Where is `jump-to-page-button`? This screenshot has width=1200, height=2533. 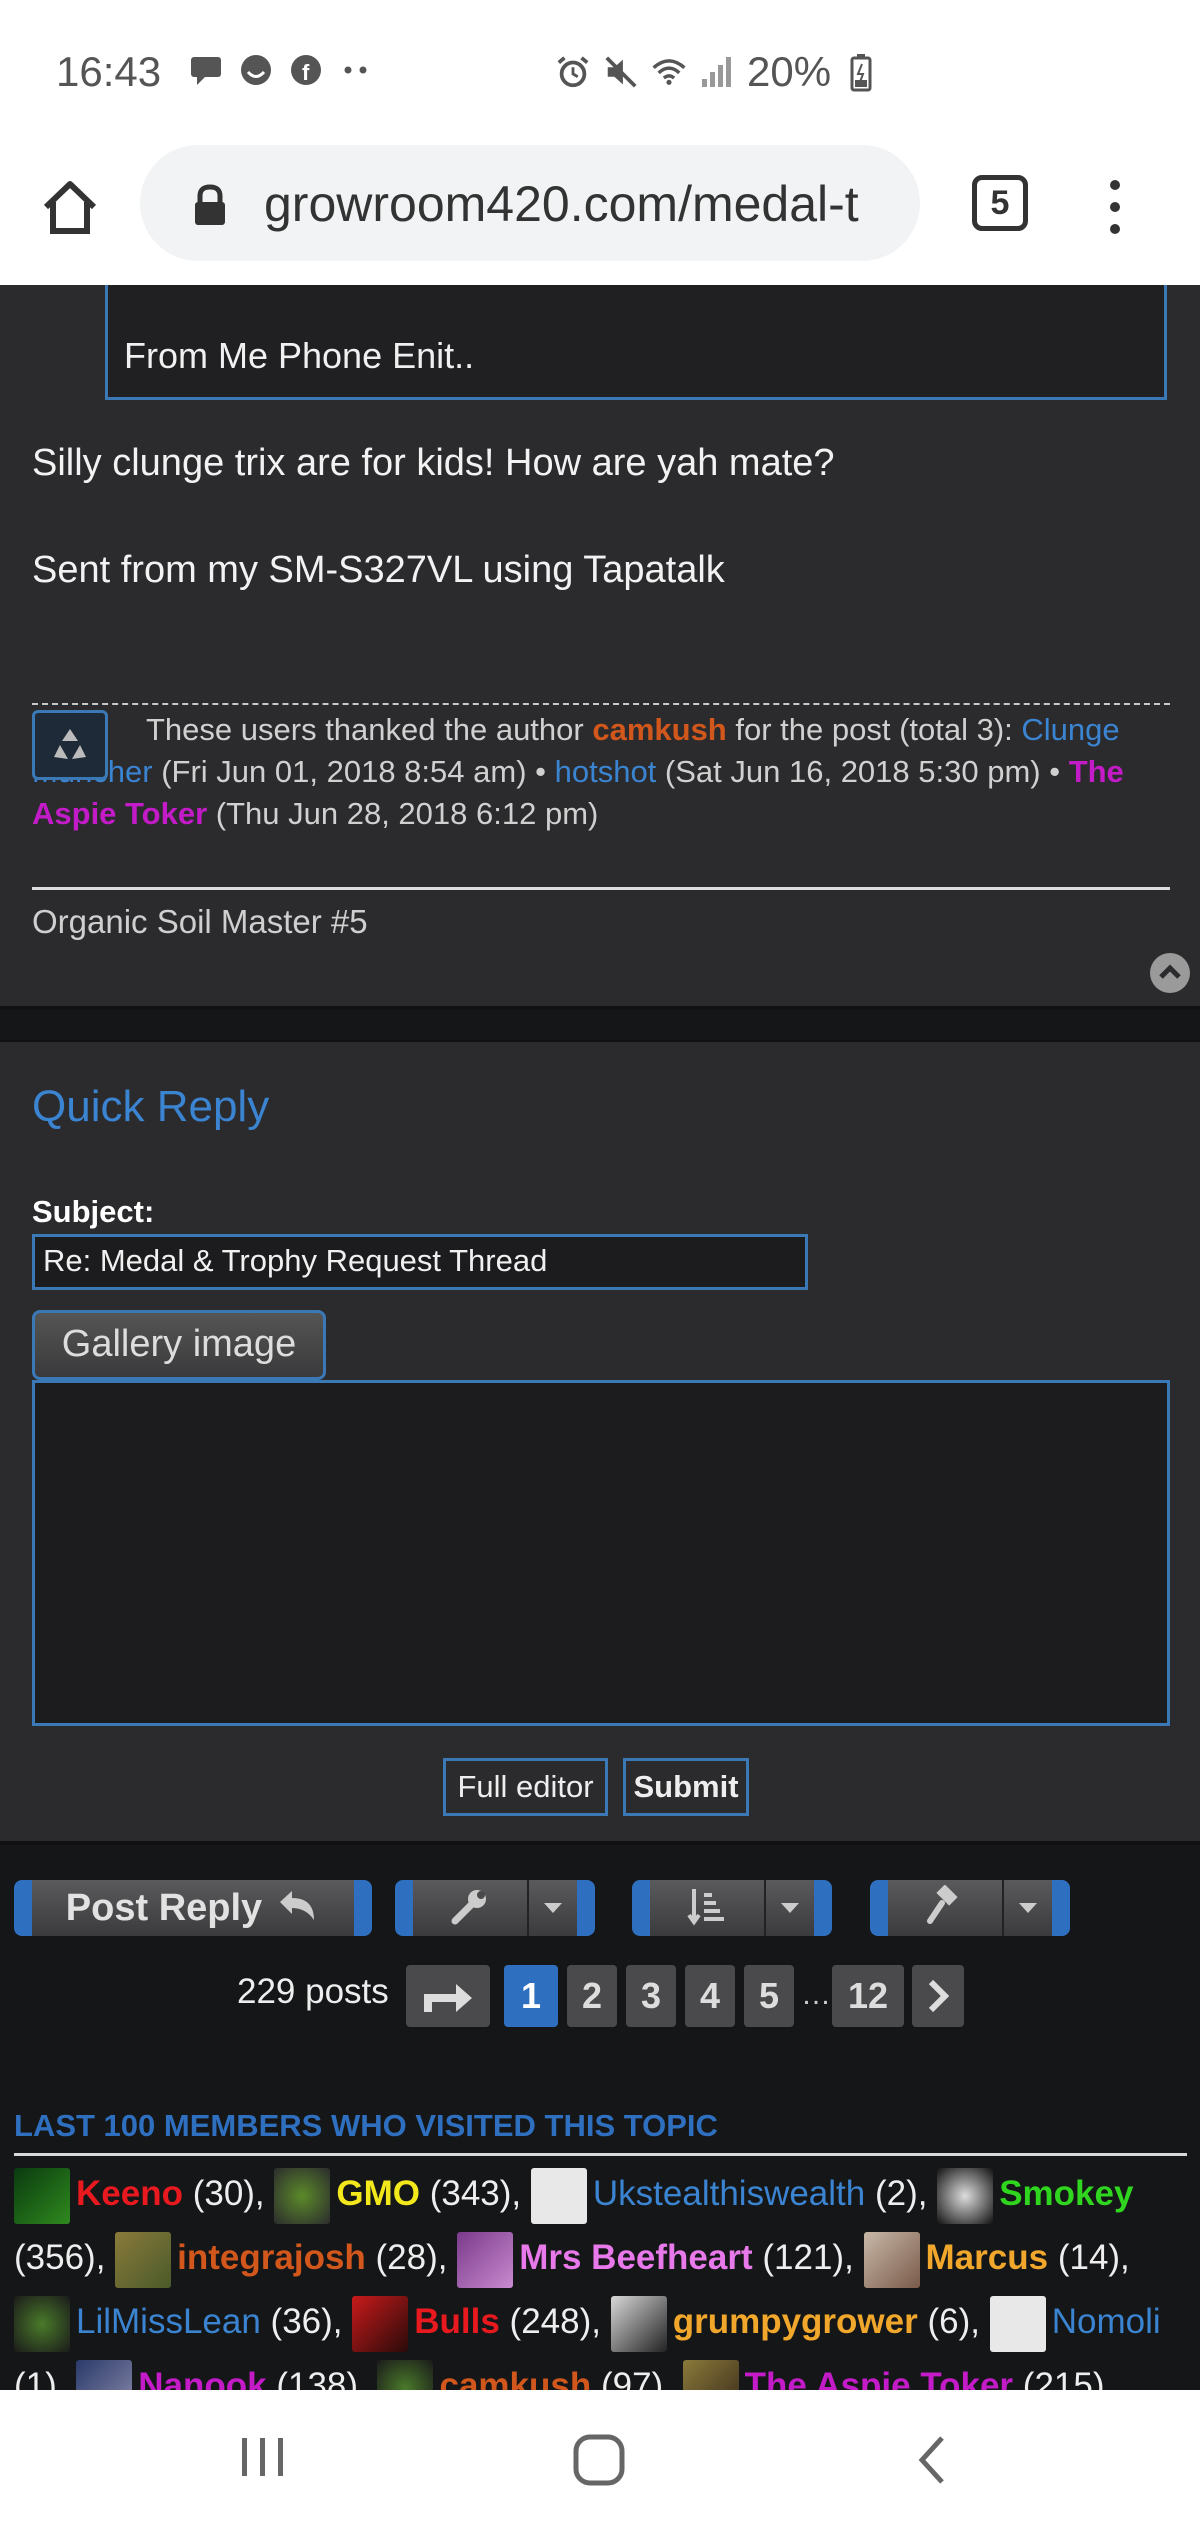 jump-to-page-button is located at coordinates (448, 1996).